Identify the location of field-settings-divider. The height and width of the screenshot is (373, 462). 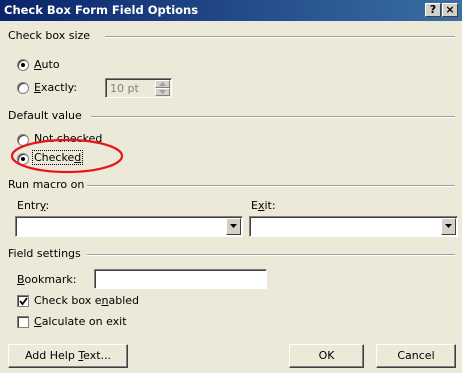
(271, 255).